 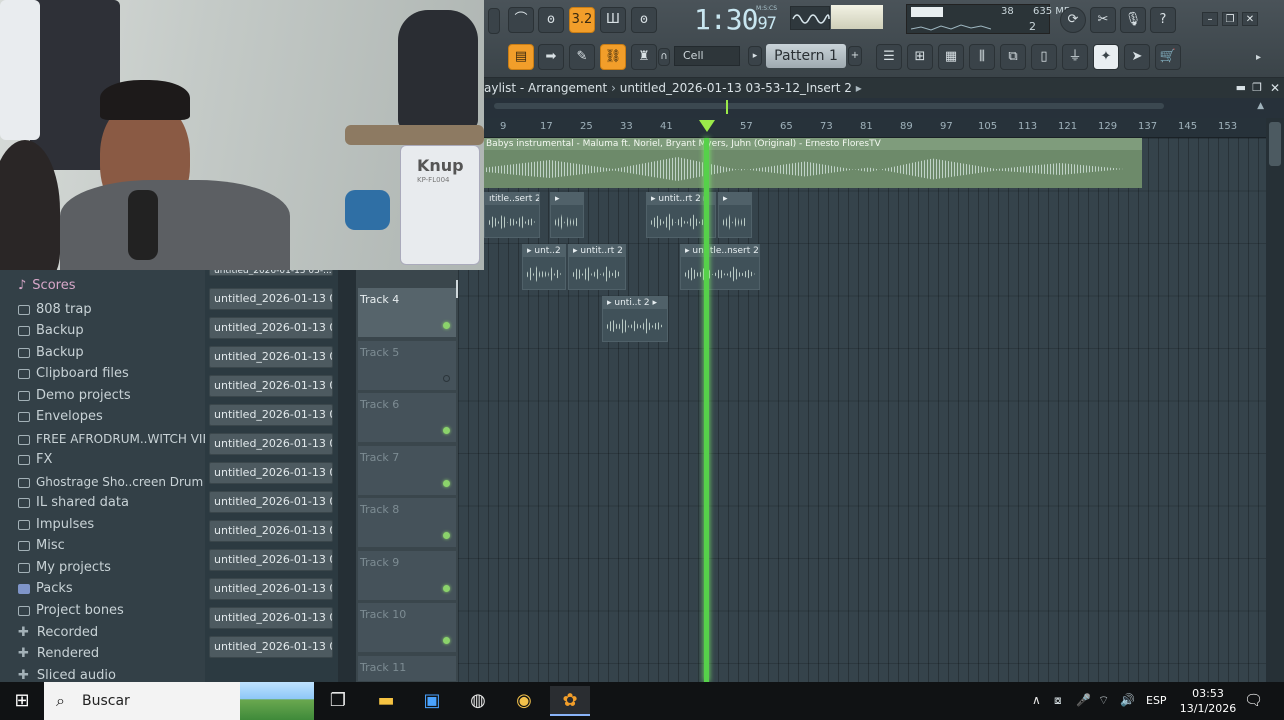 I want to click on channel-rack-icon: ▦, so click(x=951, y=57).